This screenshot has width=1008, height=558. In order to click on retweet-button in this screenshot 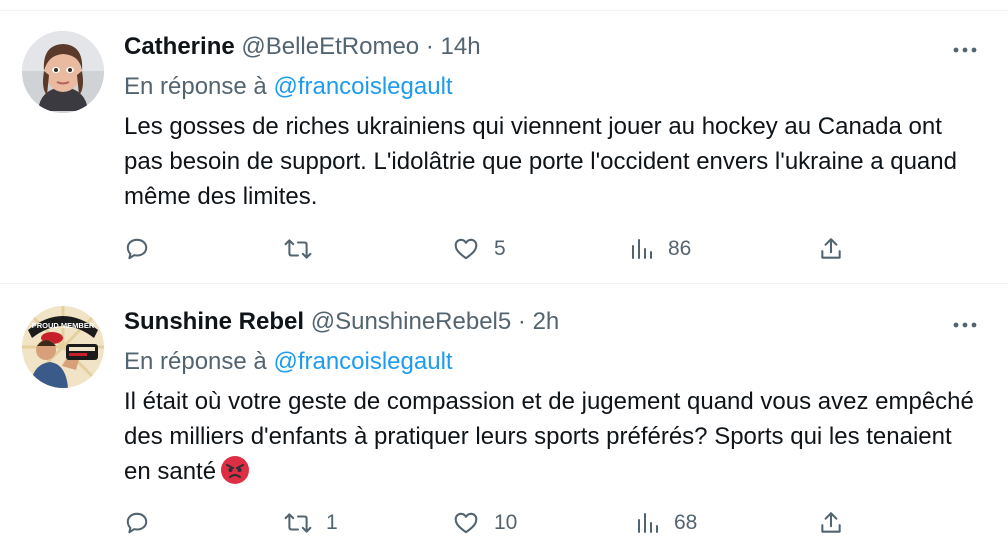, I will do `click(305, 249)`.